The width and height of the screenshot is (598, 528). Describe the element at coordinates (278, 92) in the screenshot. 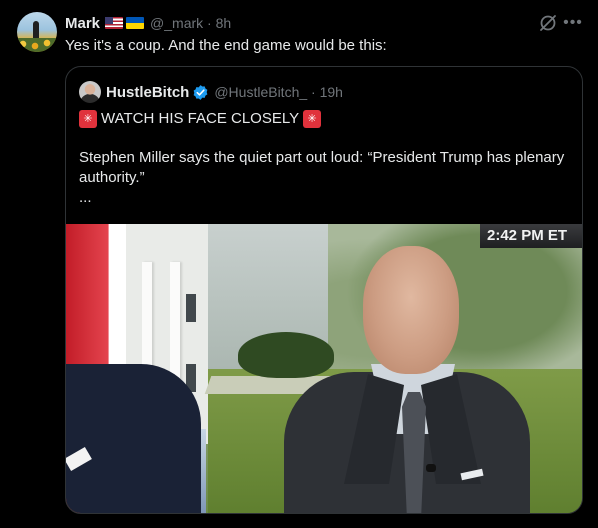

I see `quoted-handle-time: @HustleBitch_ · 19h` at that location.